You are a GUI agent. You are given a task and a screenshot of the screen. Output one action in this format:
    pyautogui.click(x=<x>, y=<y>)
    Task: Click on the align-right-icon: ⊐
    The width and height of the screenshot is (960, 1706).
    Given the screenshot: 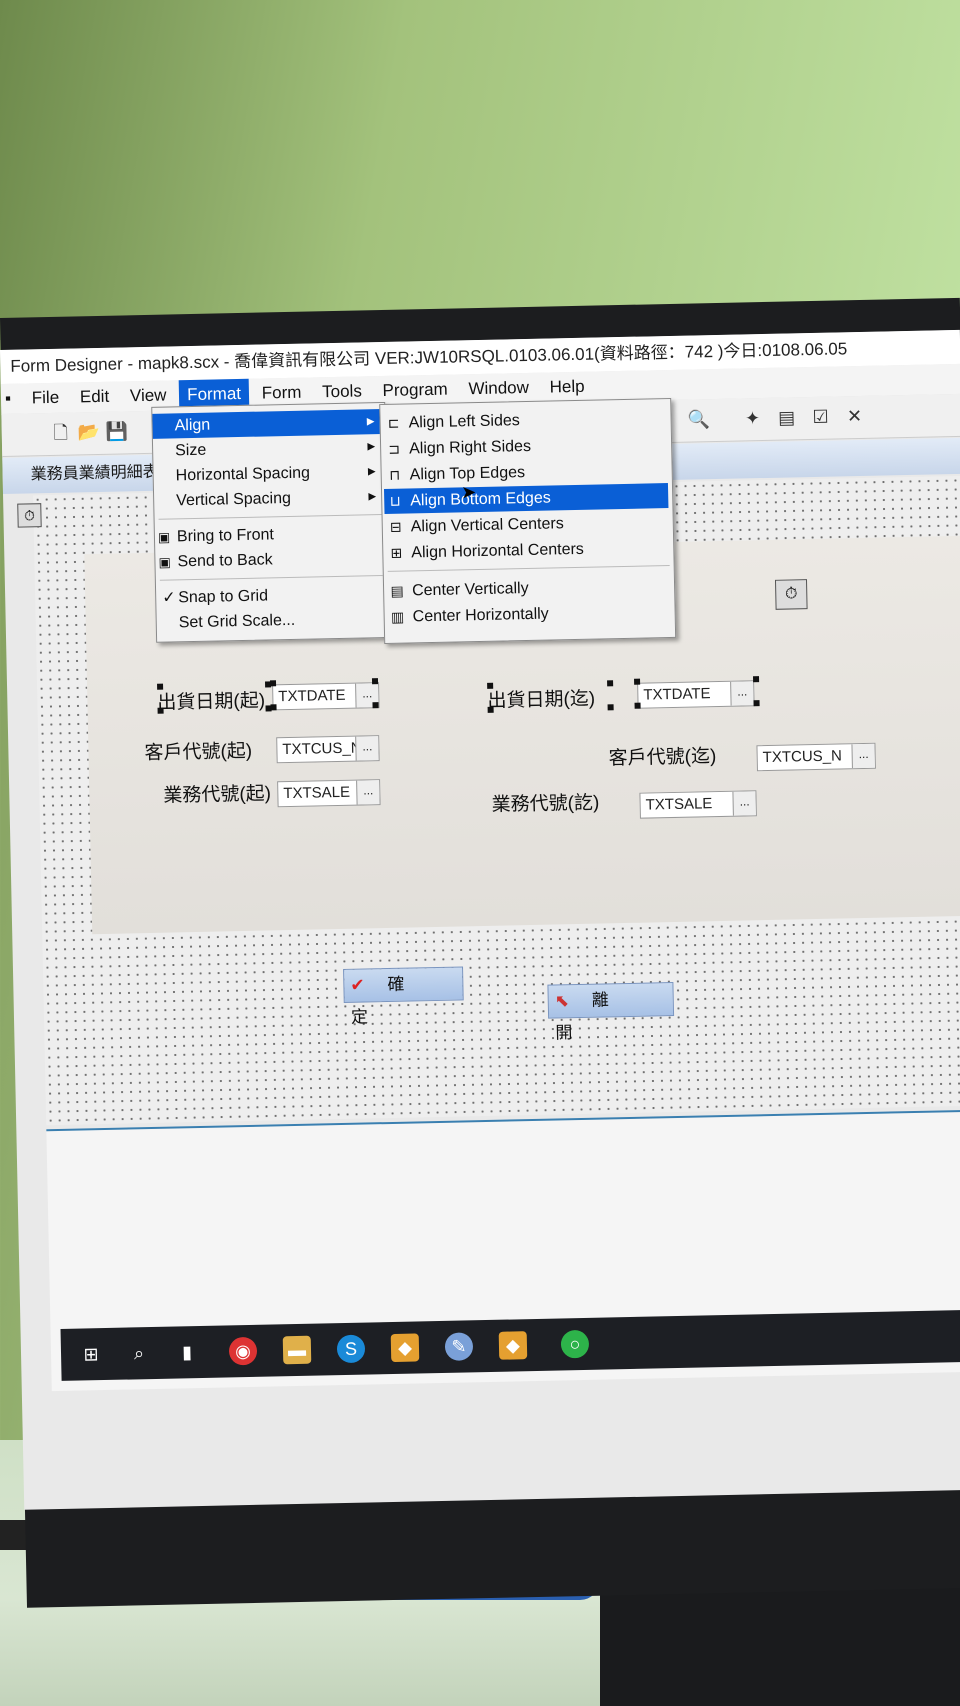 What is the action you would take?
    pyautogui.click(x=394, y=448)
    